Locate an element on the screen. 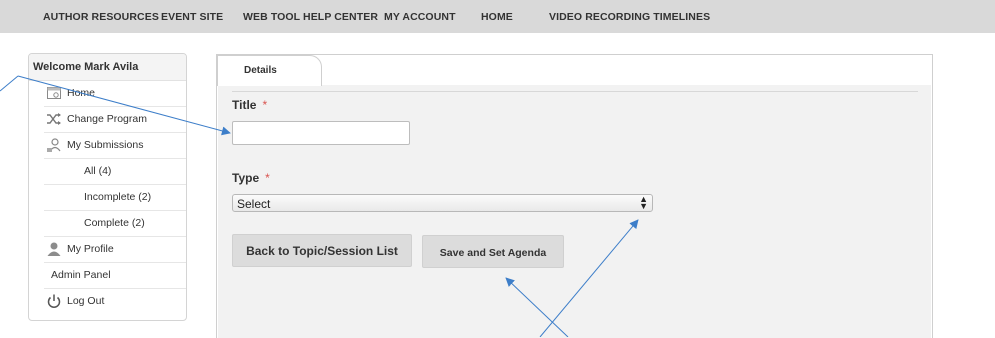 The width and height of the screenshot is (995, 338). back-to-list-button: Back to Topic/Session List is located at coordinates (322, 250).